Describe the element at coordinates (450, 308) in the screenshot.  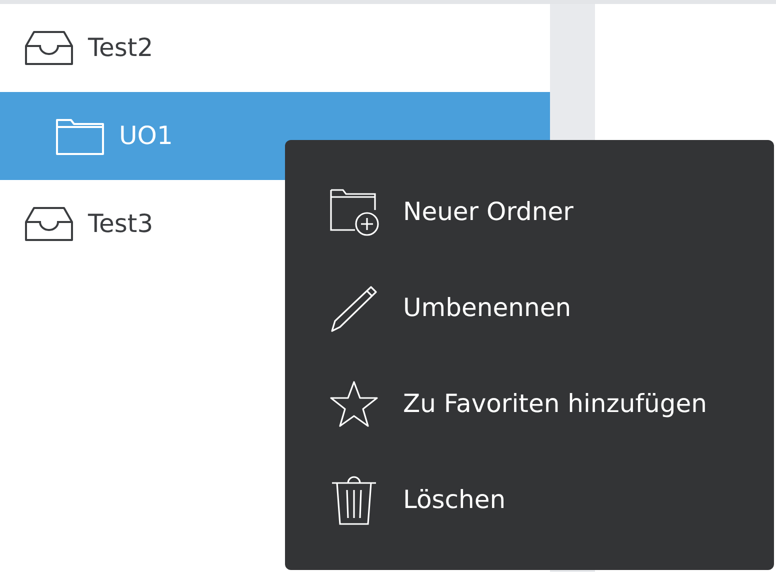
I see `menu-item: Umbenennen` at that location.